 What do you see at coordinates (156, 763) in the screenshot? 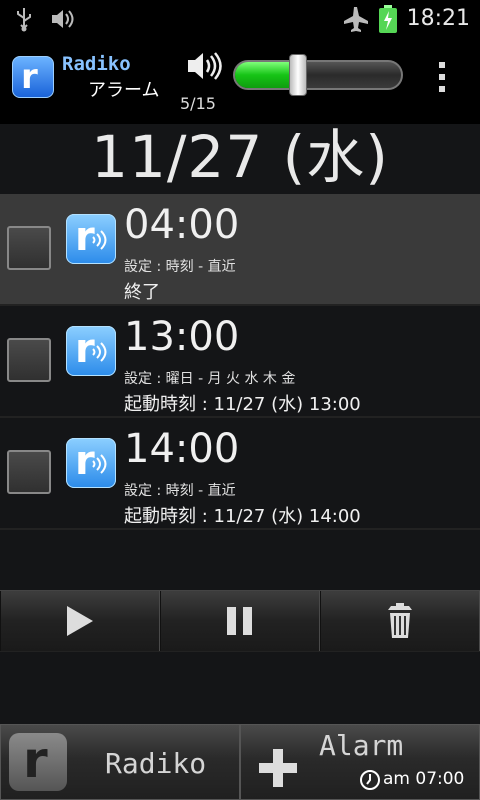
I see `radiko-button-label: Radiko` at bounding box center [156, 763].